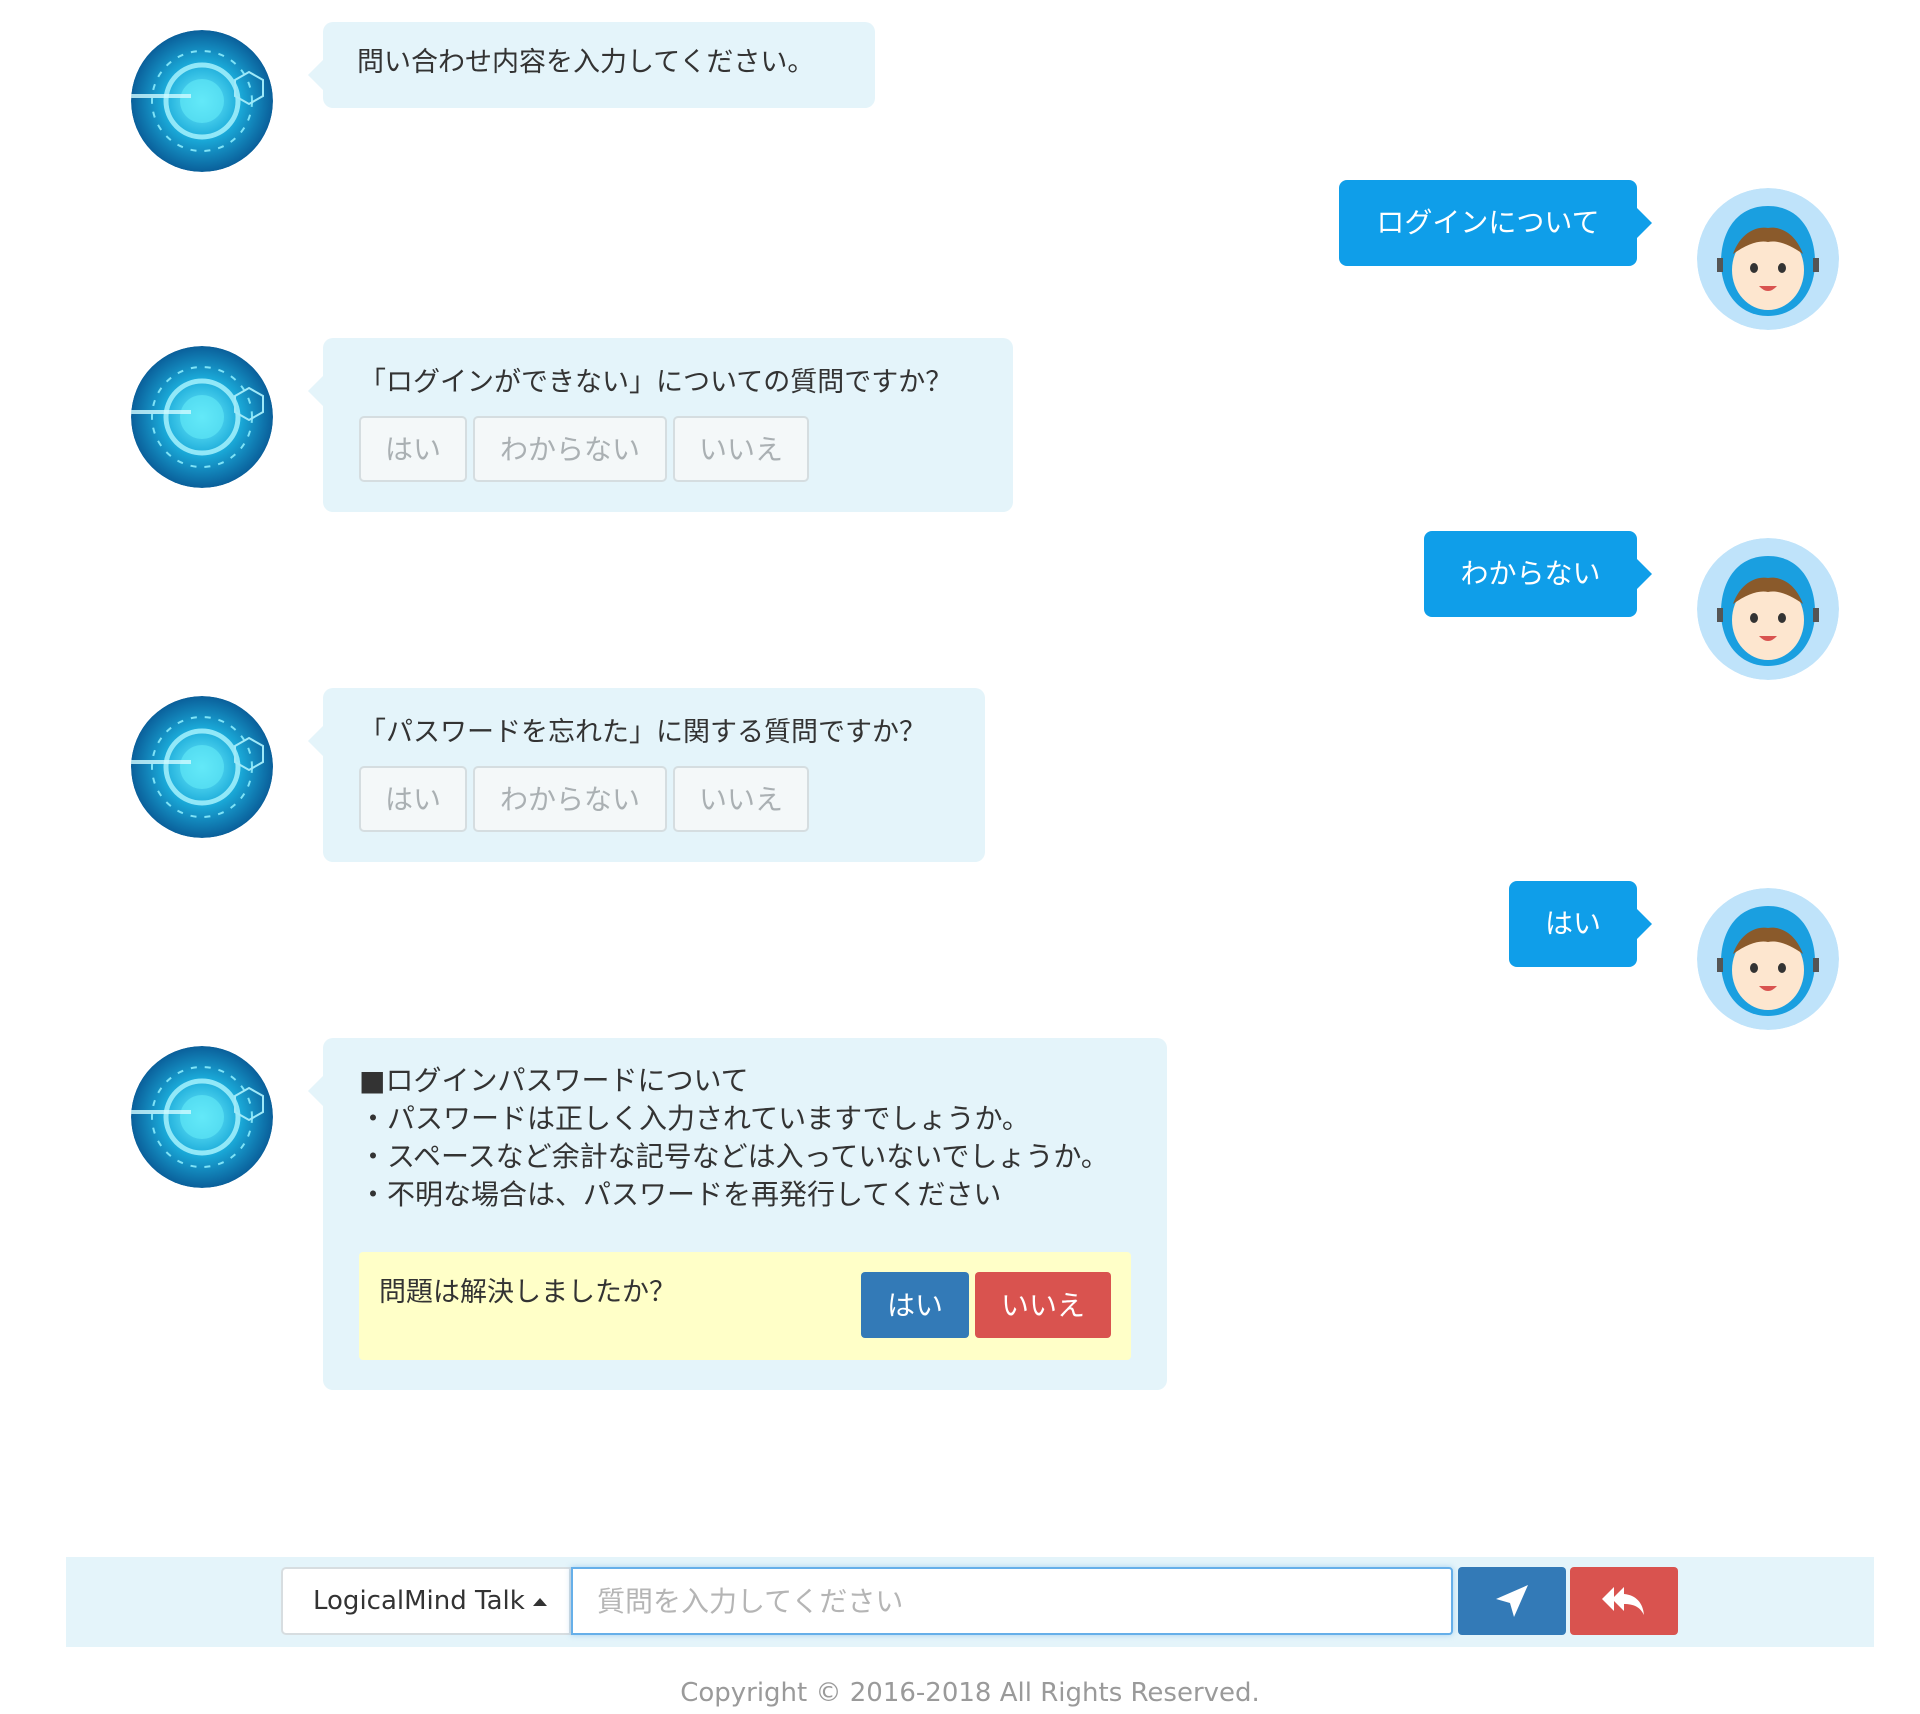  What do you see at coordinates (1012, 1601) in the screenshot?
I see `question-input` at bounding box center [1012, 1601].